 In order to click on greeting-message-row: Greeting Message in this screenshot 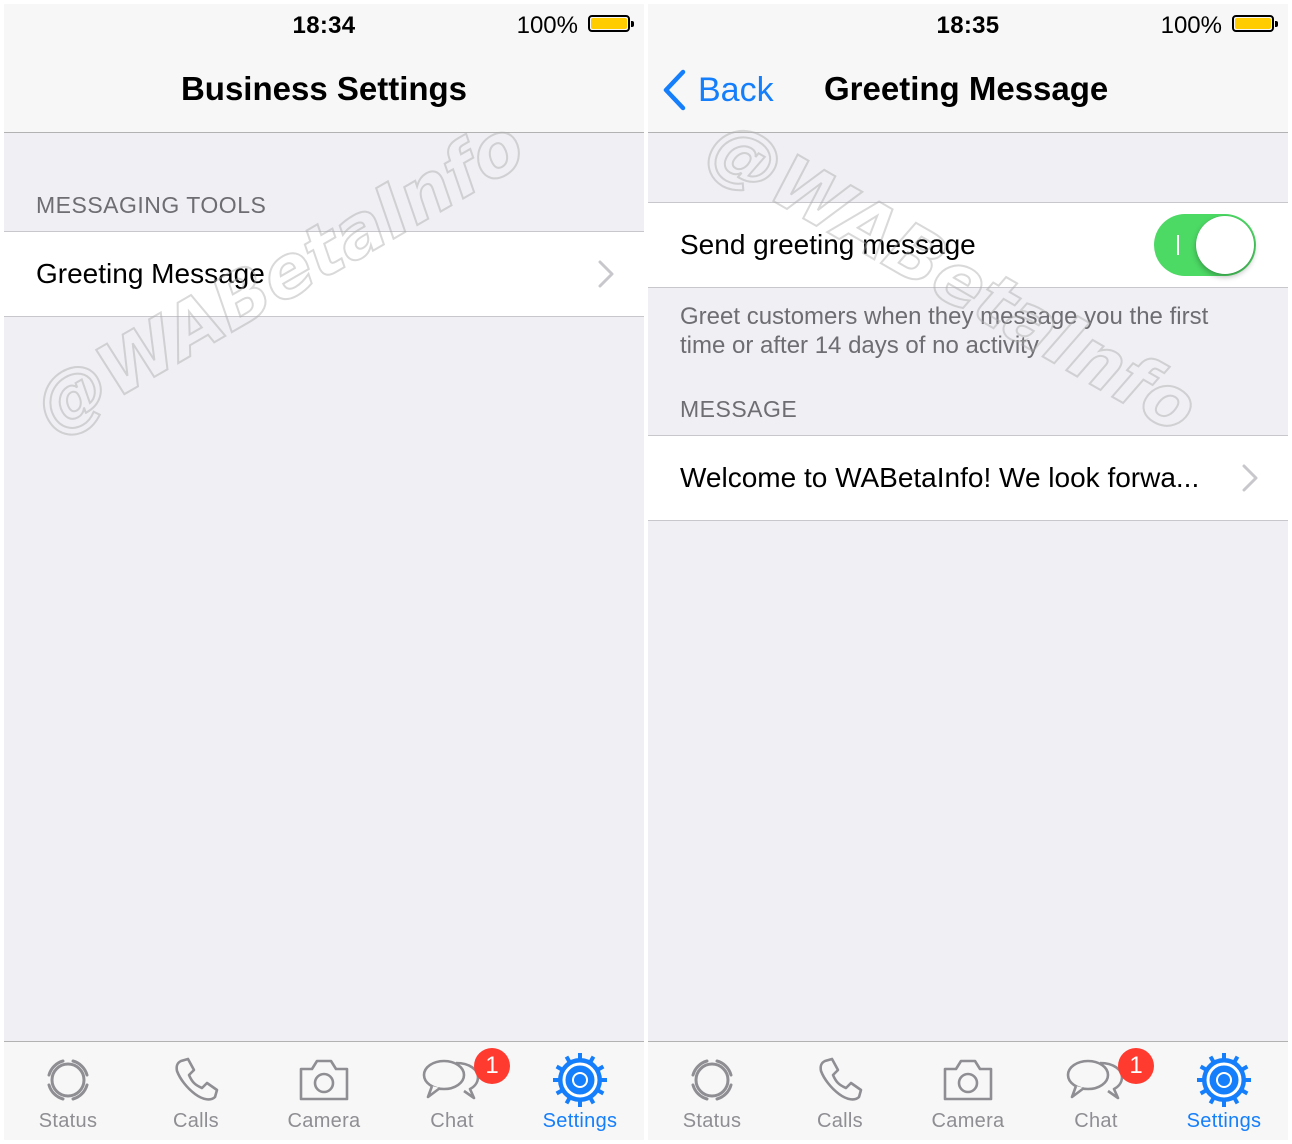, I will do `click(324, 274)`.